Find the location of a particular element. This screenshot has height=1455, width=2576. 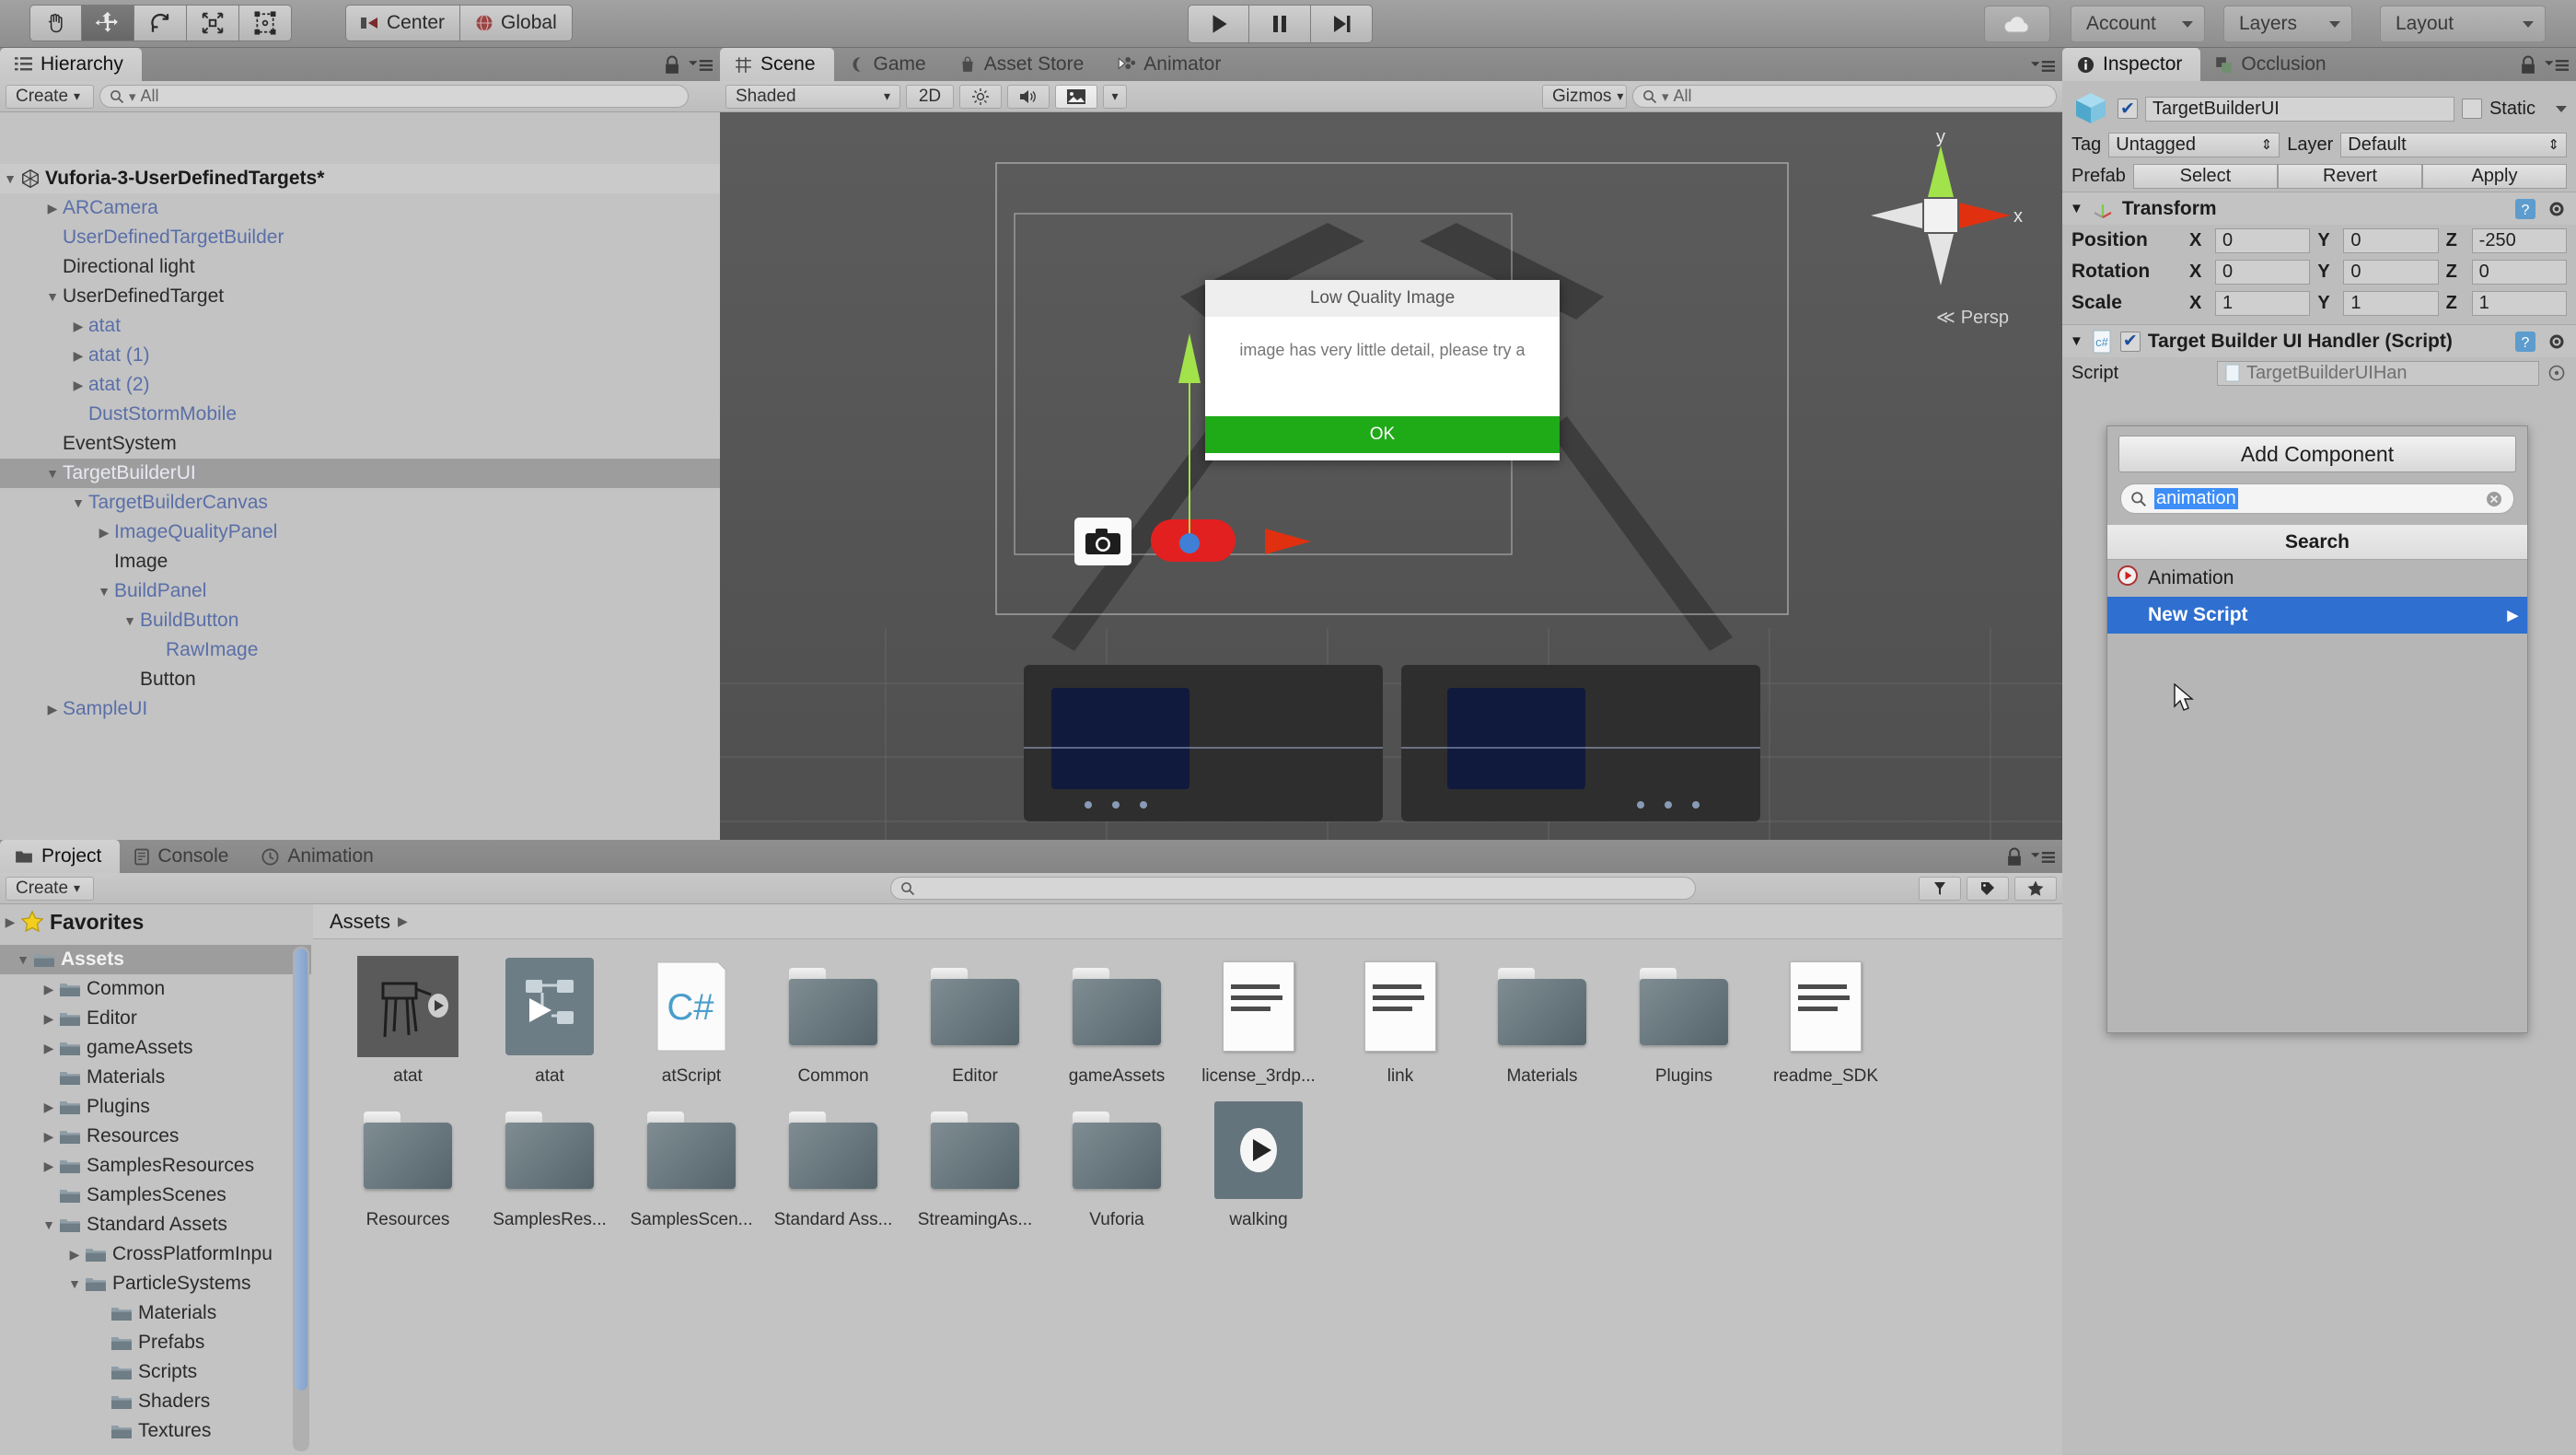

add-component-item-animation: Animation is located at coordinates (2317, 578).